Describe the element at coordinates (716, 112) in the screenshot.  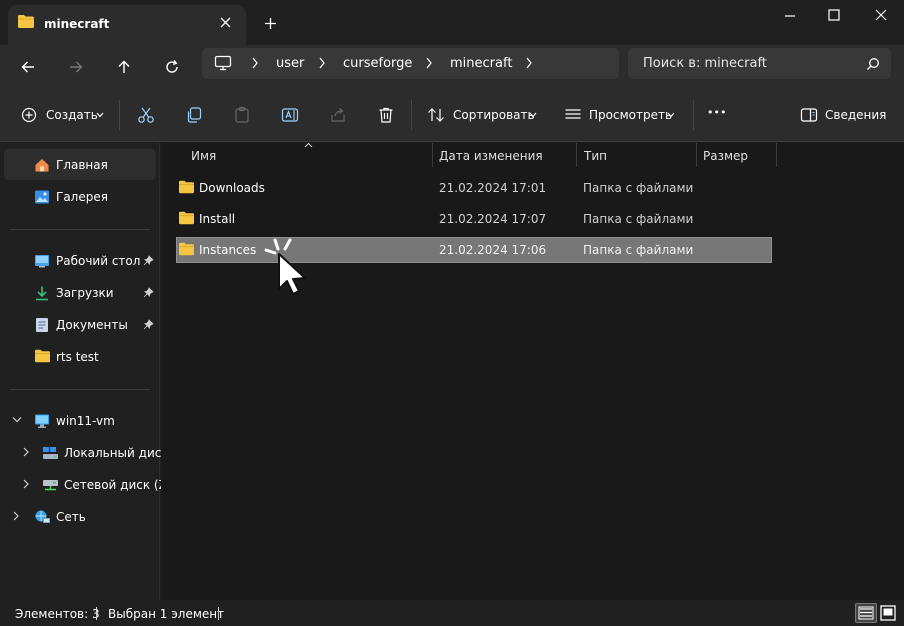
I see `more-options-button: •••` at that location.